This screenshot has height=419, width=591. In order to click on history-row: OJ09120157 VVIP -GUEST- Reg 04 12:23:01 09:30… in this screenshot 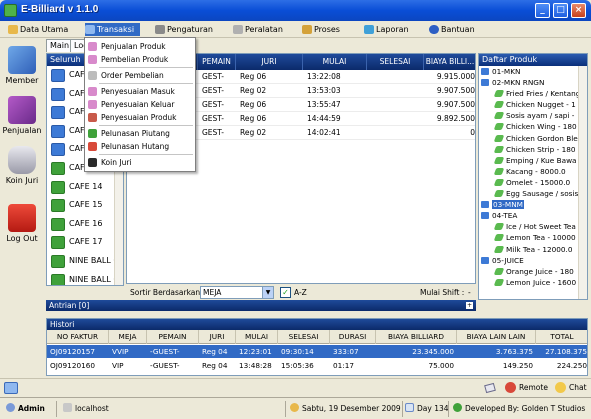, I will do `click(317, 351)`.